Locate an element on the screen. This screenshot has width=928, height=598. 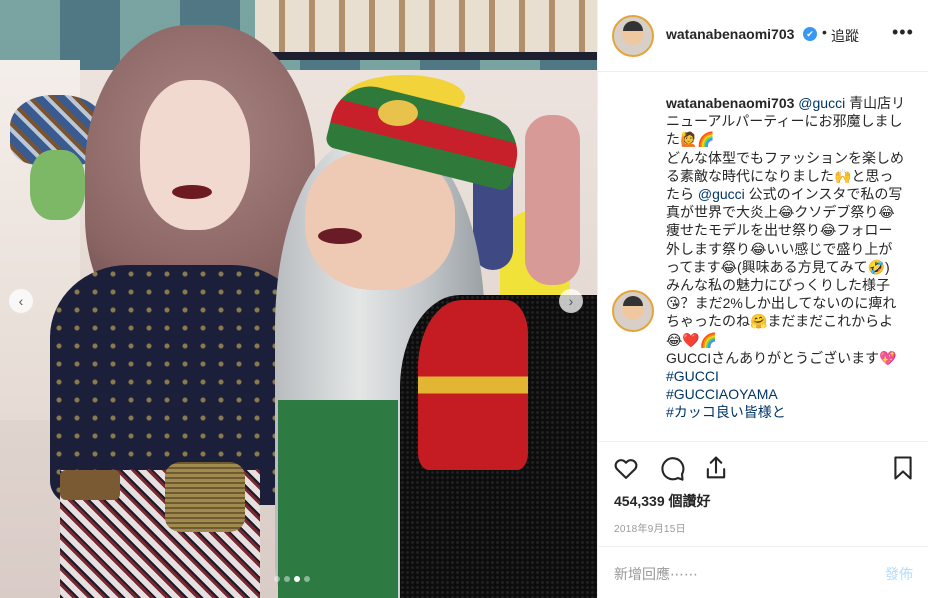
carousel-next-button: › is located at coordinates (571, 301).